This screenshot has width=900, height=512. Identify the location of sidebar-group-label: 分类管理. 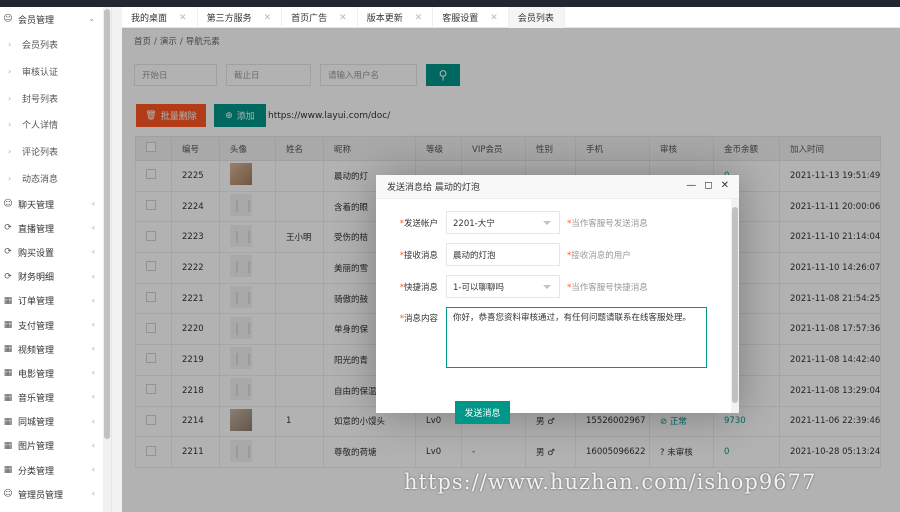
(36, 471).